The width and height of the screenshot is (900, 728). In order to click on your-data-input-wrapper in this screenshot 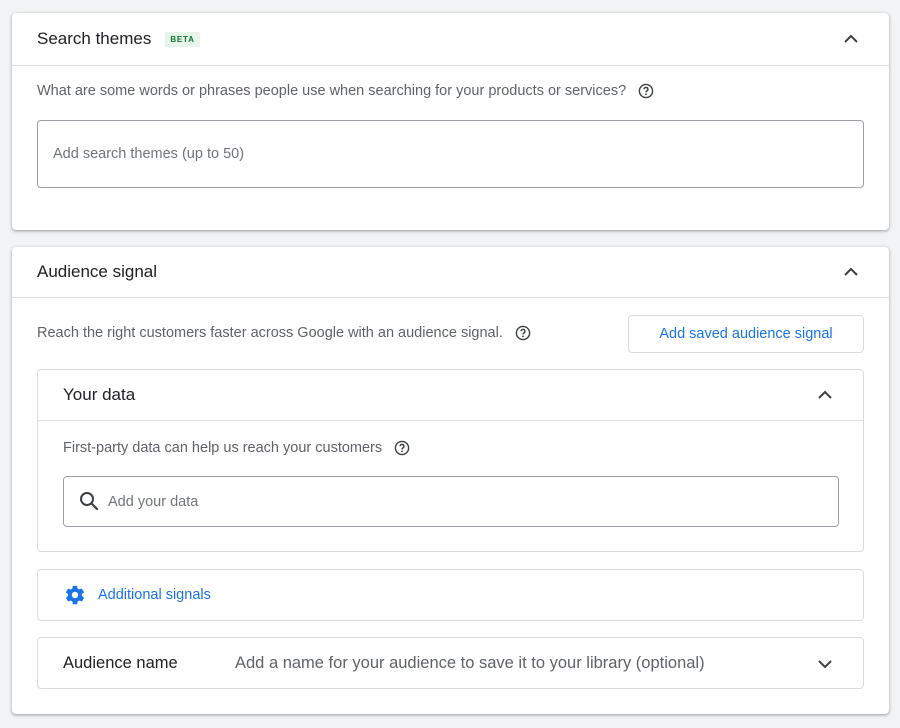, I will do `click(451, 501)`.